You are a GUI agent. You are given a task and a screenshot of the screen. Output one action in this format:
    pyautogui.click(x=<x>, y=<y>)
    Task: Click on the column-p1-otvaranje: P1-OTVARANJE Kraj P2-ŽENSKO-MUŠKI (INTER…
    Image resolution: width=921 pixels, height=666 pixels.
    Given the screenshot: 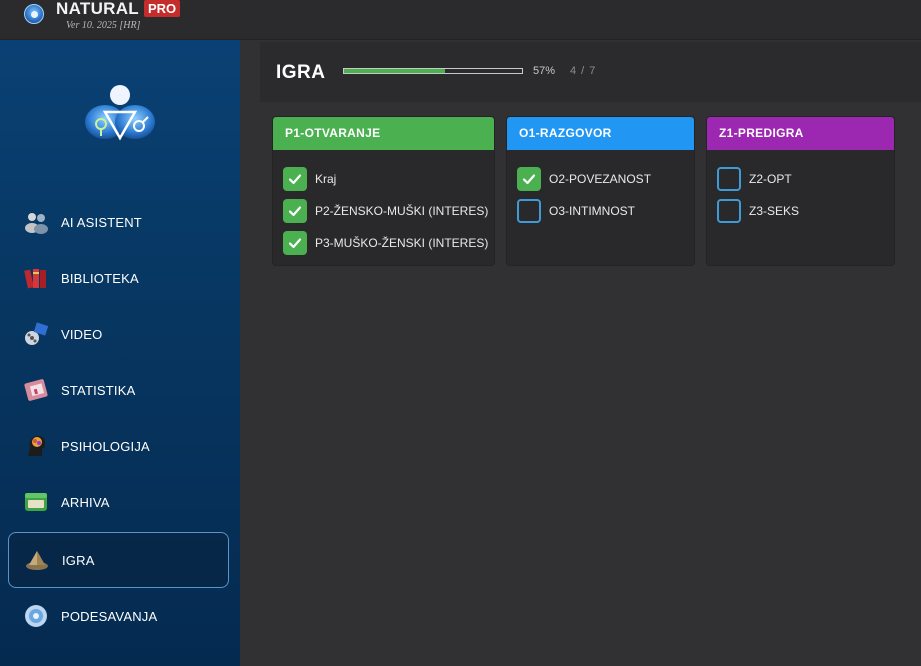 What is the action you would take?
    pyautogui.click(x=383, y=191)
    